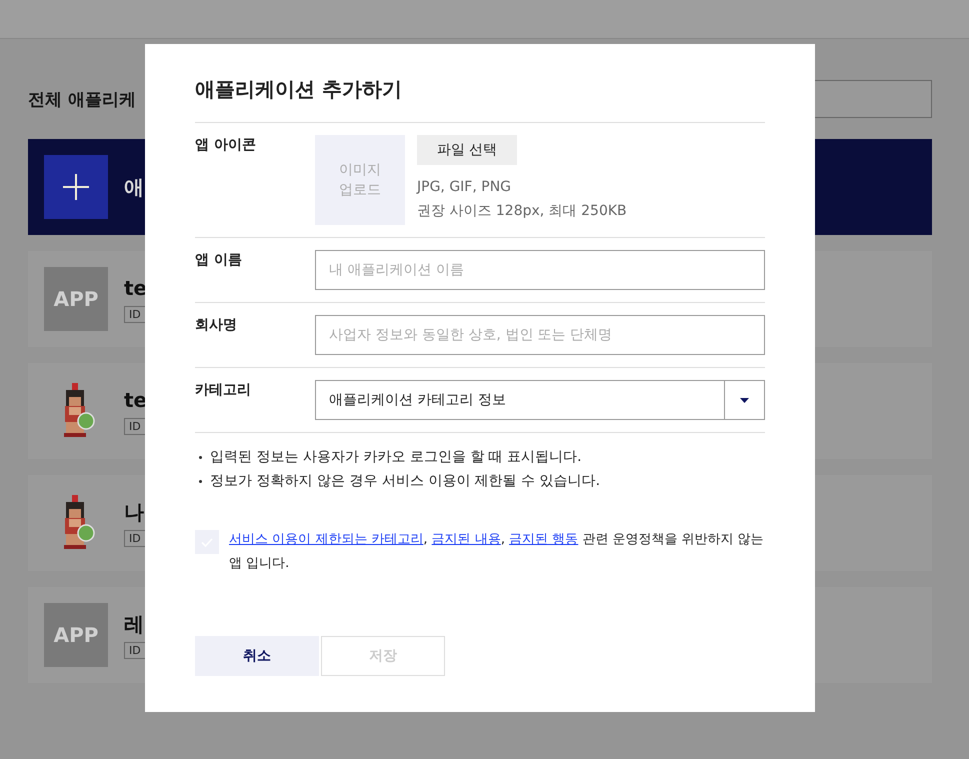 The height and width of the screenshot is (759, 969). What do you see at coordinates (466, 539) in the screenshot?
I see `policy-link: 금지된 내용` at bounding box center [466, 539].